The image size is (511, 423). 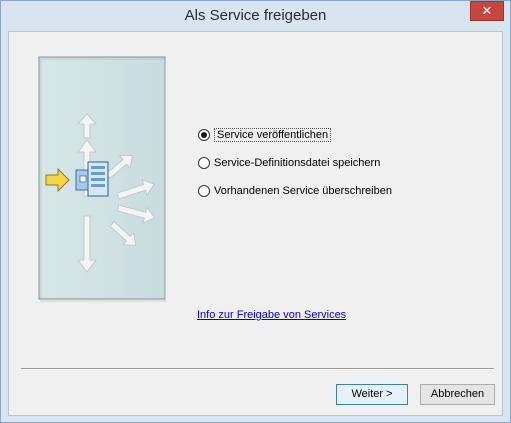 I want to click on info-link: Info zur Freigabe von Services, so click(x=271, y=315).